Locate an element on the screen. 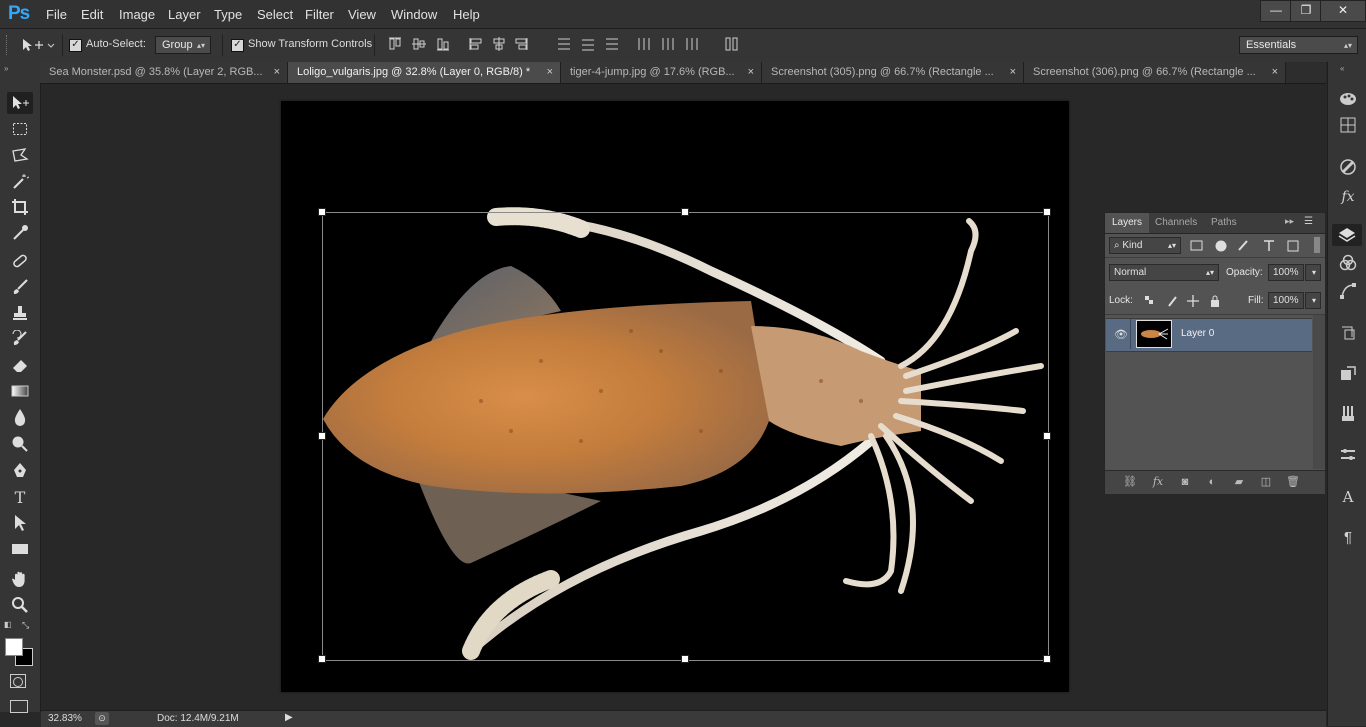 The image size is (1366, 727). tab-channels: Channels is located at coordinates (1176, 223).